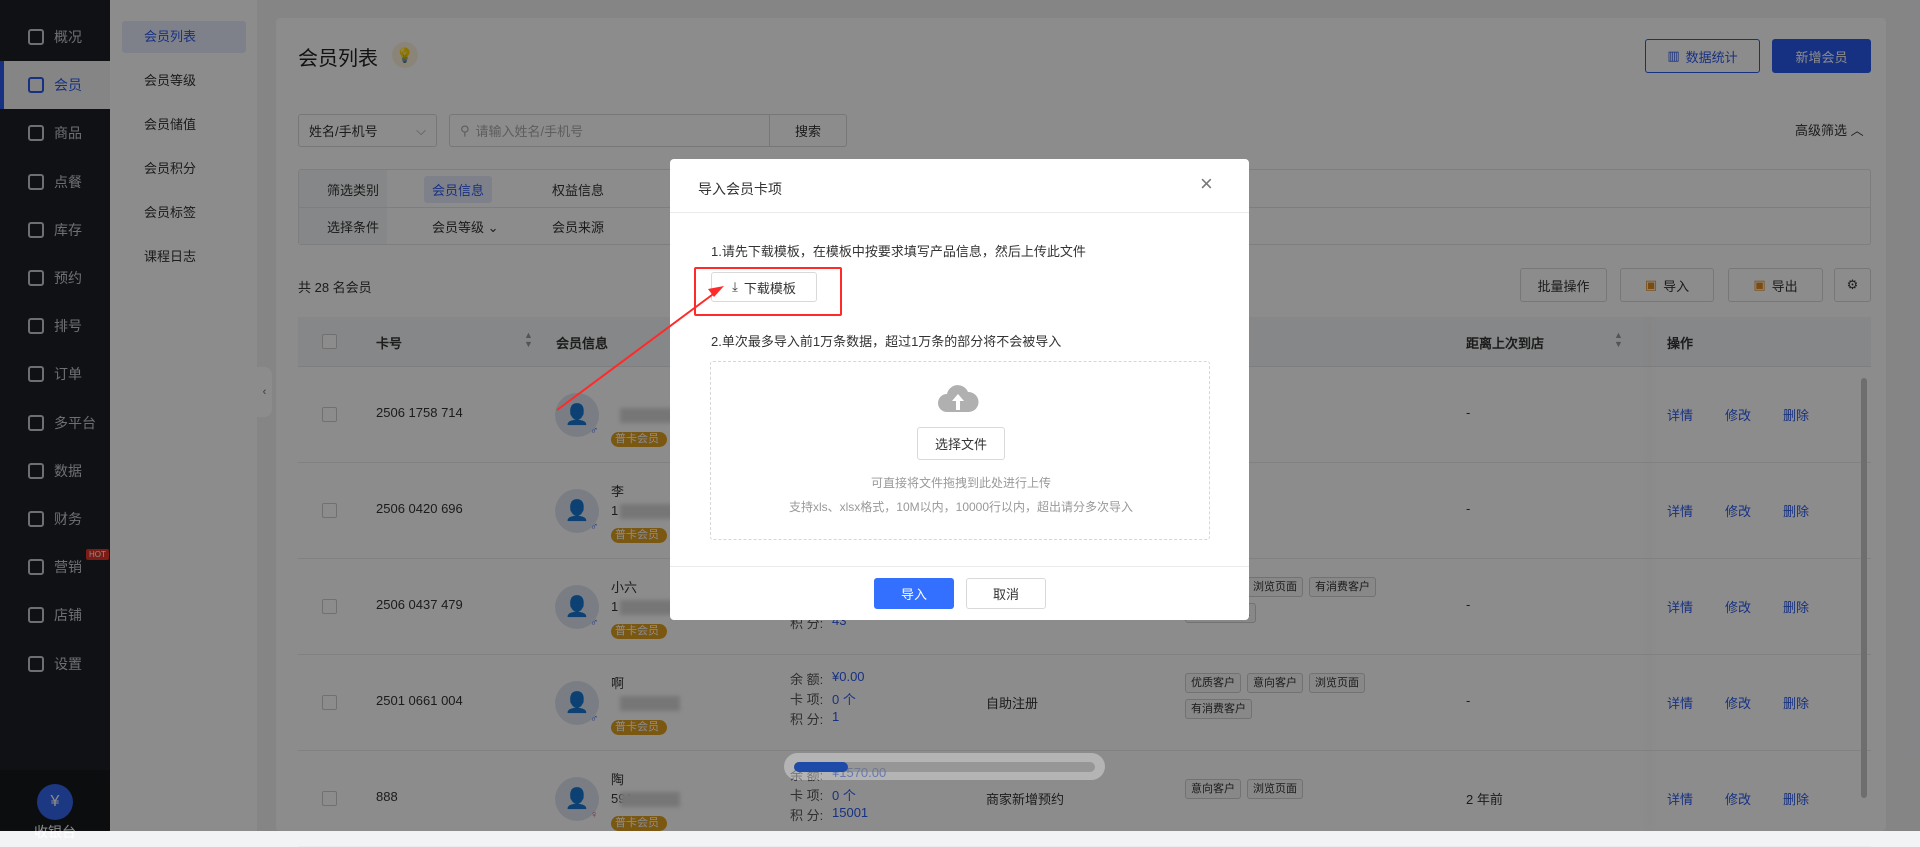  What do you see at coordinates (958, 398) in the screenshot?
I see `cloud-upload-icon` at bounding box center [958, 398].